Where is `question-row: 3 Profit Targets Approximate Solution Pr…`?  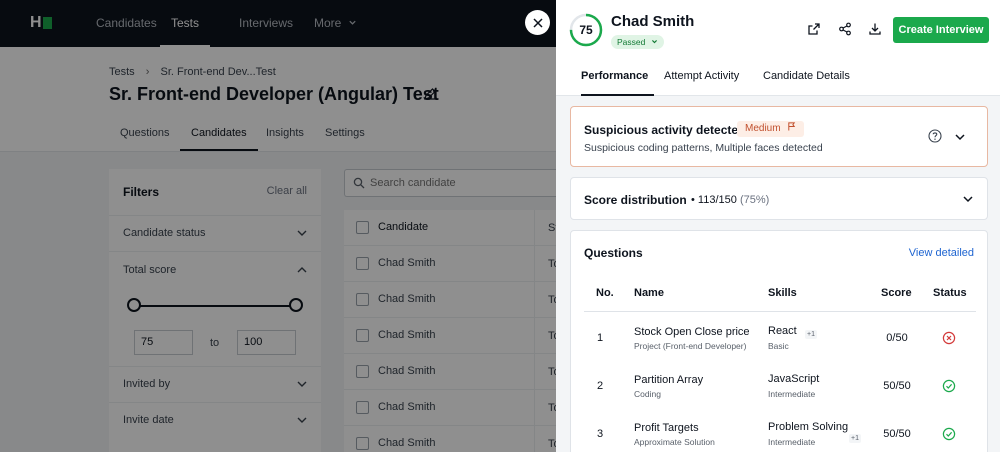
question-row: 3 Profit Targets Approximate Solution Pr… is located at coordinates (780, 430).